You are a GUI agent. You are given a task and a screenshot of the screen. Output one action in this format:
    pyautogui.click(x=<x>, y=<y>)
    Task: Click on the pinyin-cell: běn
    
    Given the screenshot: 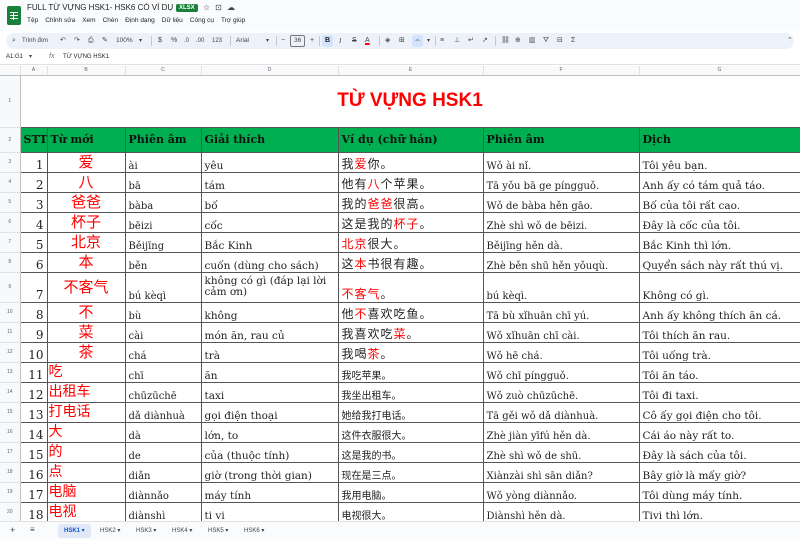 What is the action you would take?
    pyautogui.click(x=163, y=262)
    